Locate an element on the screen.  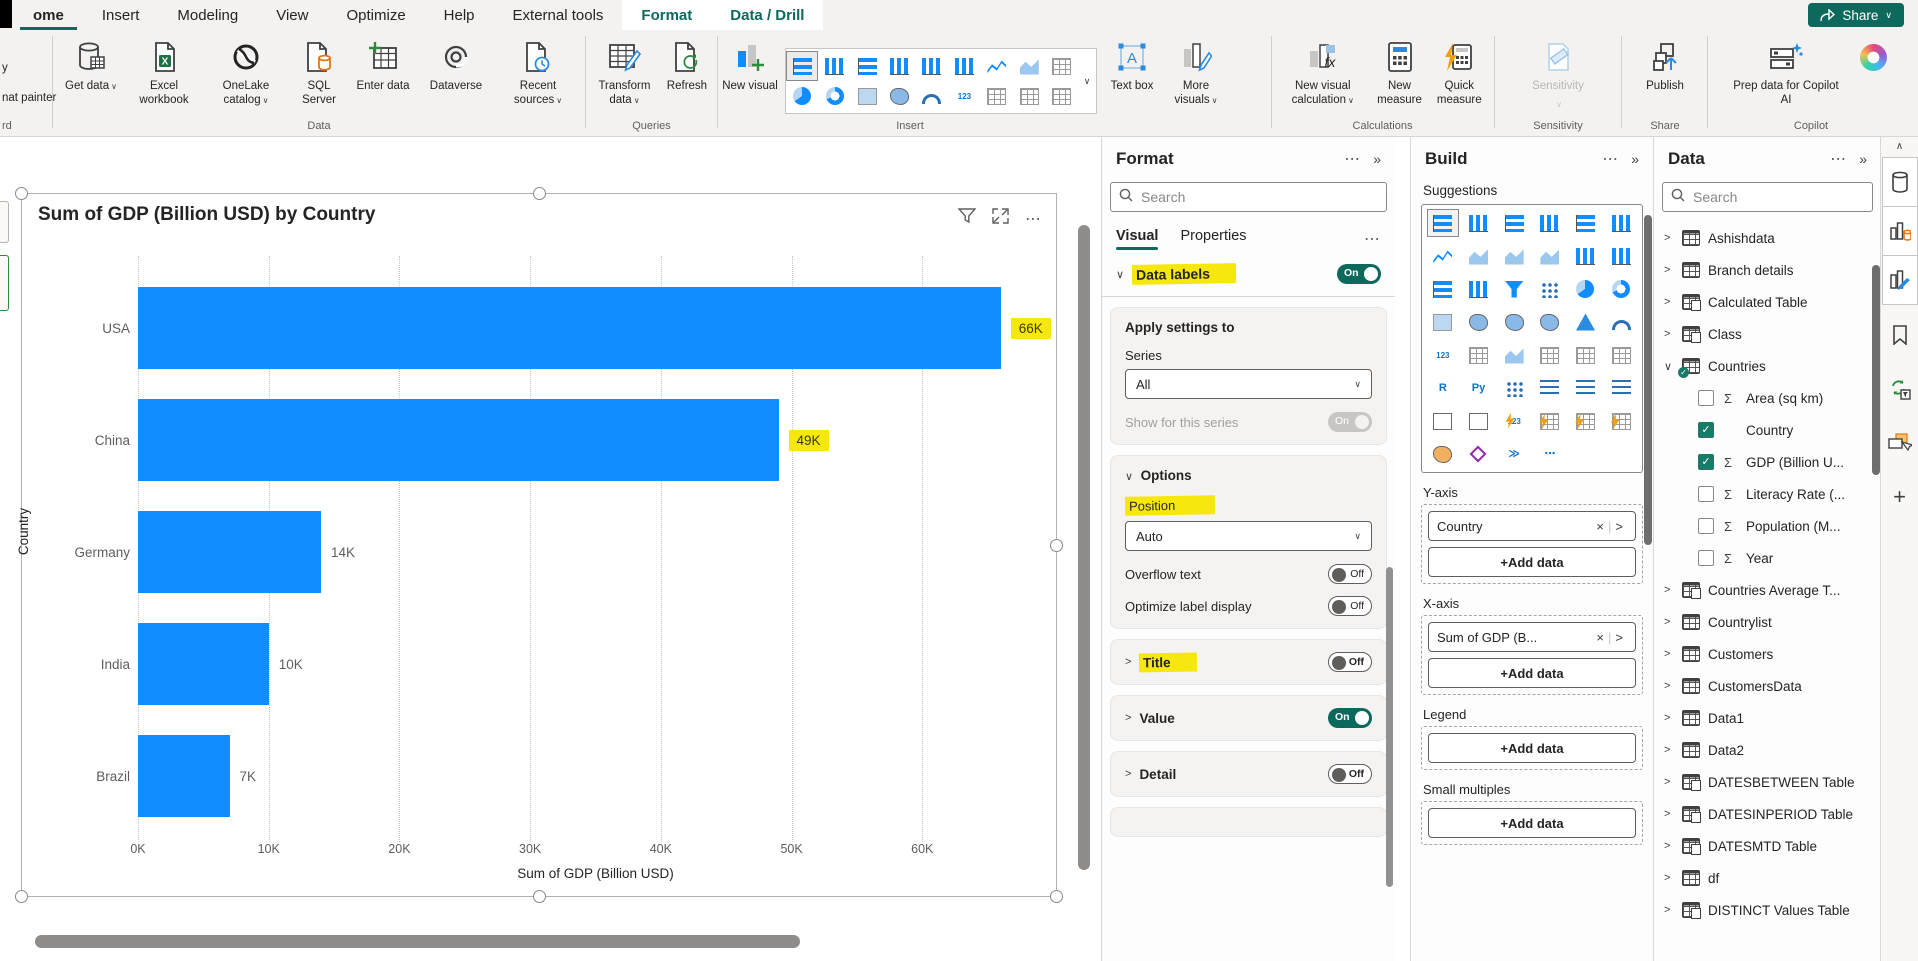
area-chart-icon is located at coordinates (1478, 256).